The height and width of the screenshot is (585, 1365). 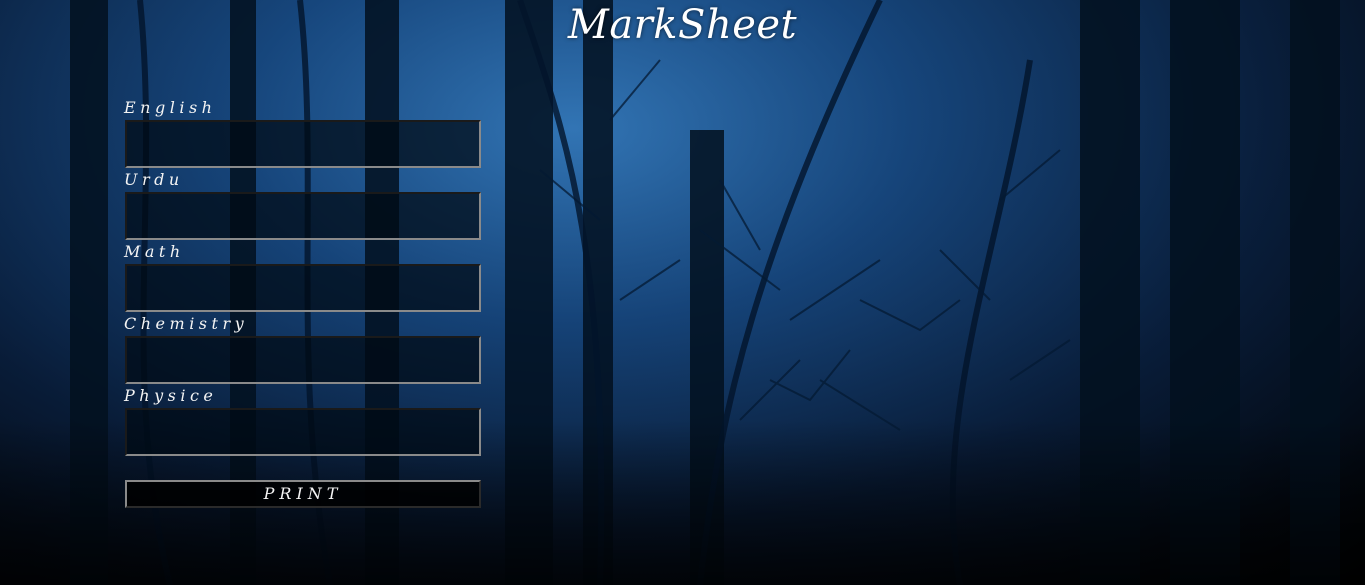 What do you see at coordinates (303, 288) in the screenshot?
I see `math-input` at bounding box center [303, 288].